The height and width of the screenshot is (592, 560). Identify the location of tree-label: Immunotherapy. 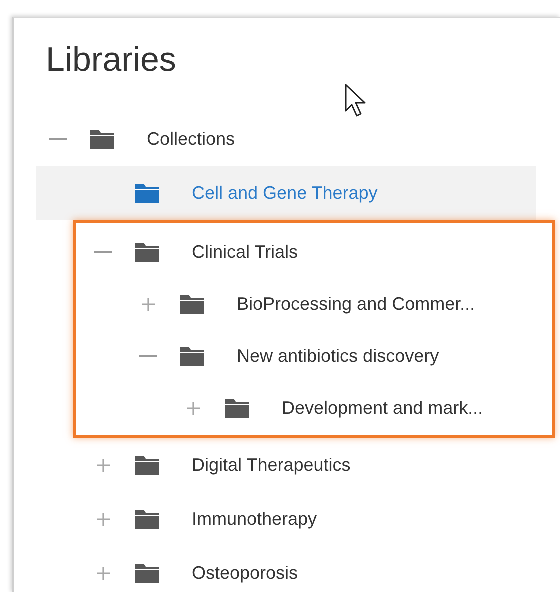
(255, 519).